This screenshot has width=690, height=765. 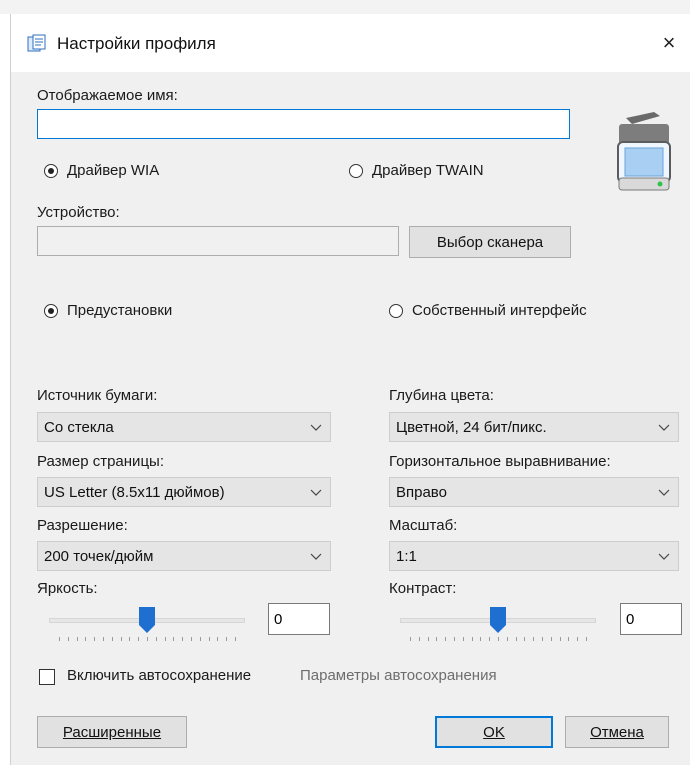 I want to click on select-scanner-button: Выбор сканера, so click(x=490, y=242).